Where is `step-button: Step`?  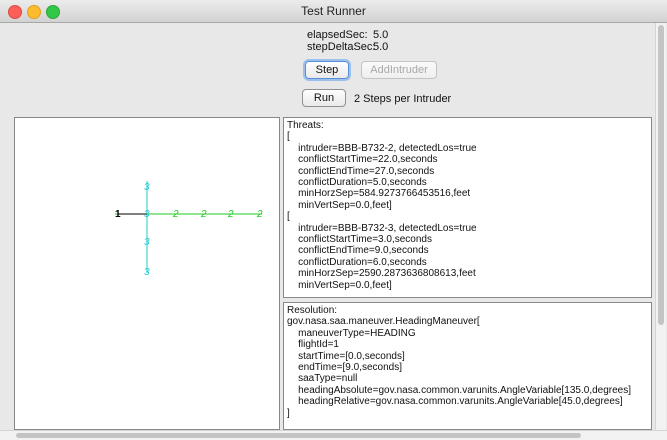 step-button: Step is located at coordinates (327, 70).